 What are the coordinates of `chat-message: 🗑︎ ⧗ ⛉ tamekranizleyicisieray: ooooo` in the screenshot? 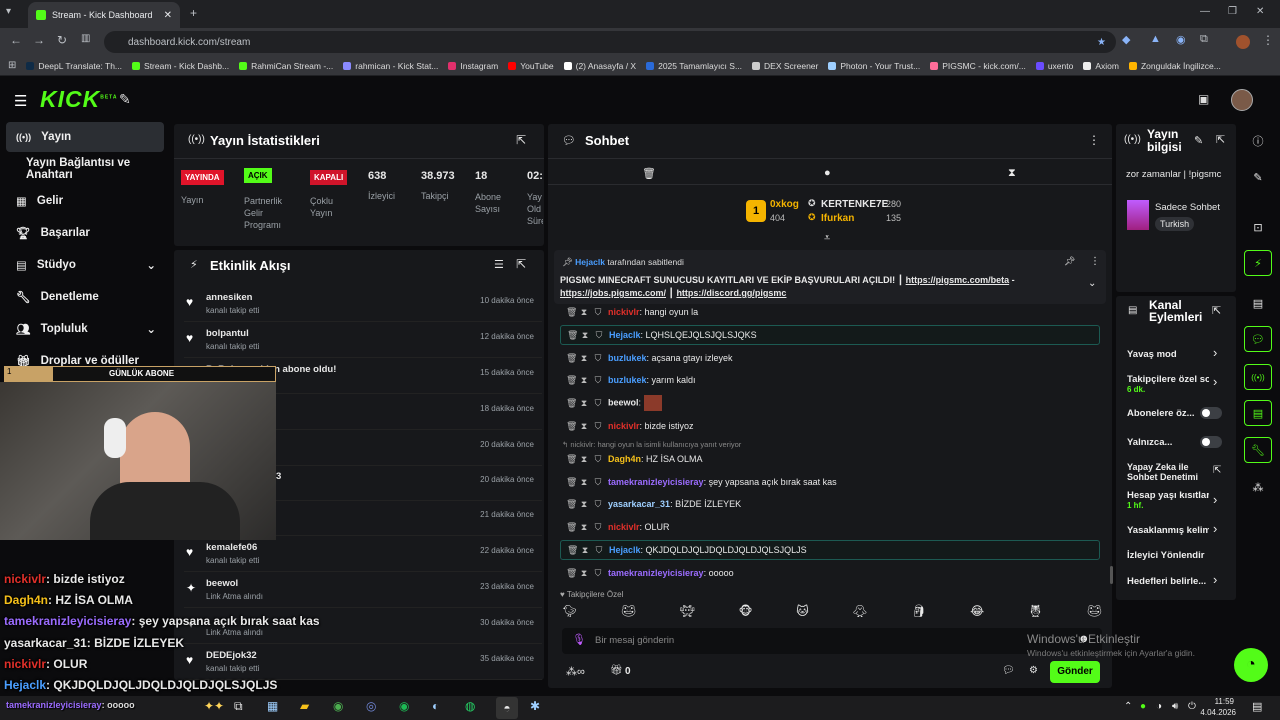 It's located at (830, 573).